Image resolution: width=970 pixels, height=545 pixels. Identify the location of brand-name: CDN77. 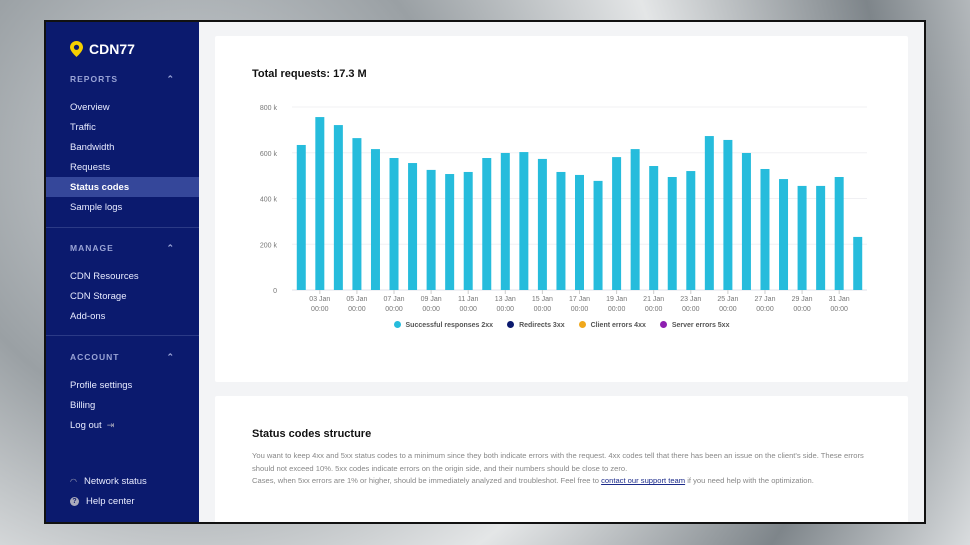
(112, 49).